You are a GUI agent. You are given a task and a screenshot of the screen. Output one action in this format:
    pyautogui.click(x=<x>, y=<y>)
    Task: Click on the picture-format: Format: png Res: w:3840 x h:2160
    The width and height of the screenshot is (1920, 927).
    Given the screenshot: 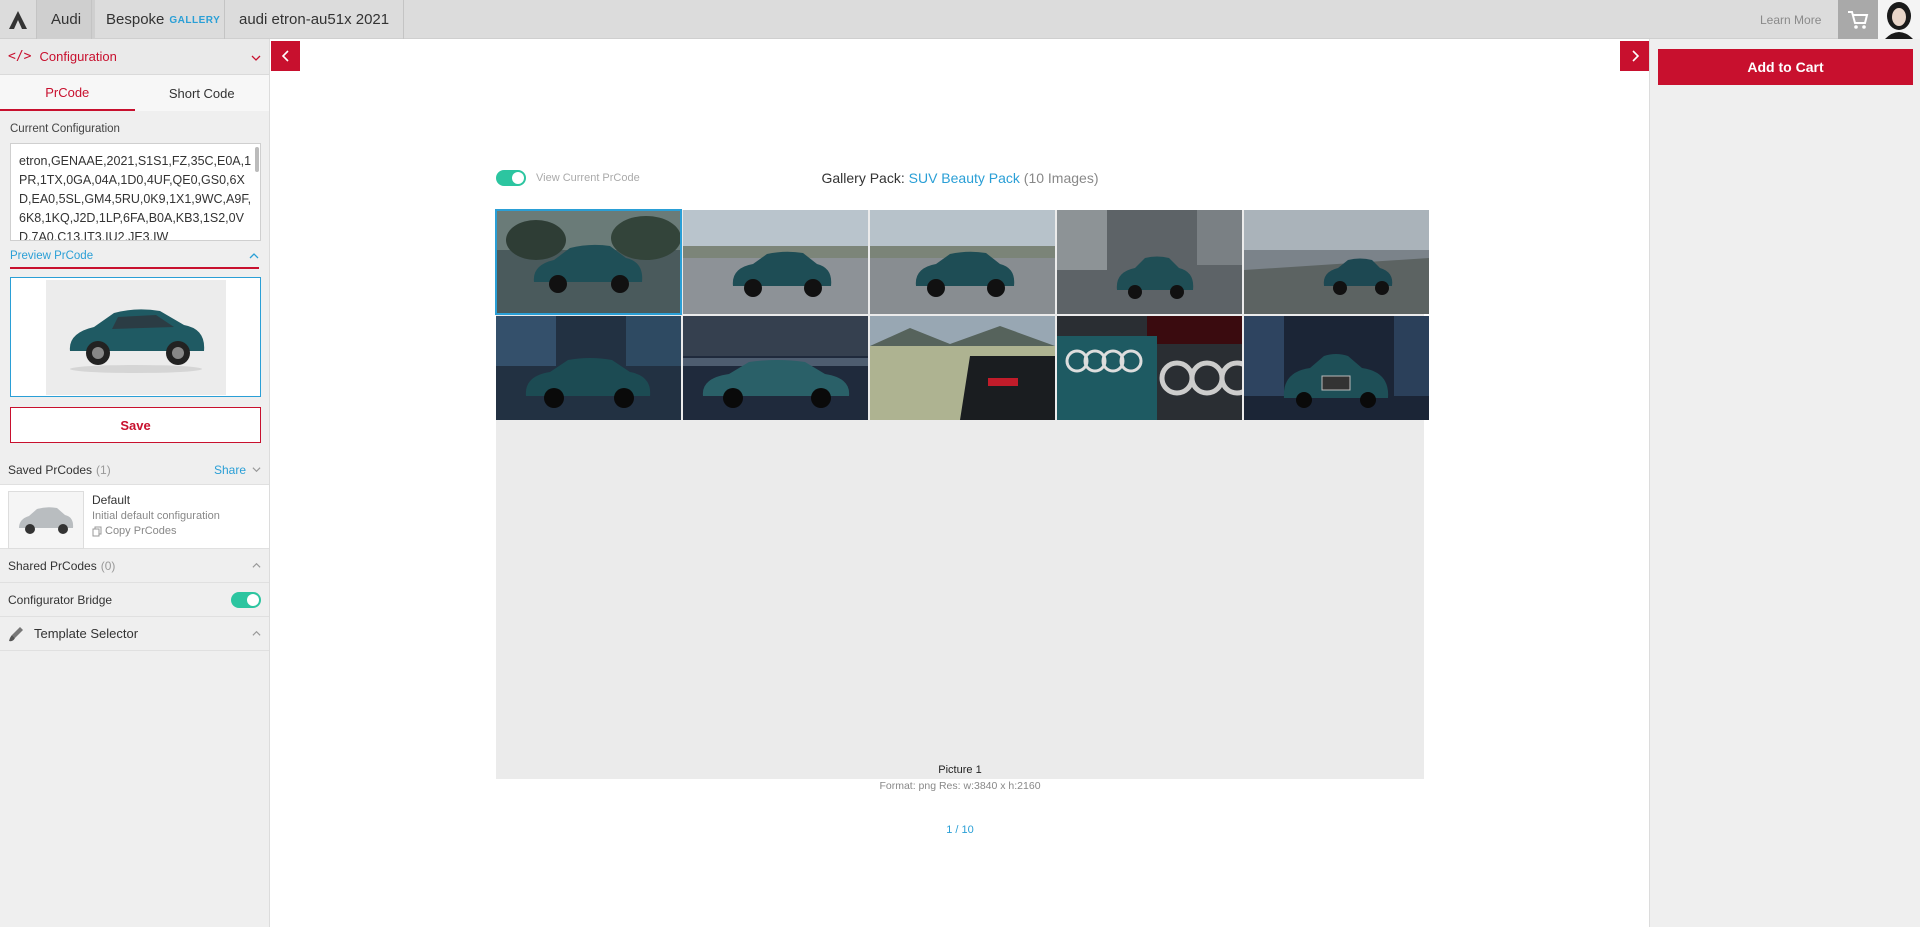 What is the action you would take?
    pyautogui.click(x=960, y=786)
    